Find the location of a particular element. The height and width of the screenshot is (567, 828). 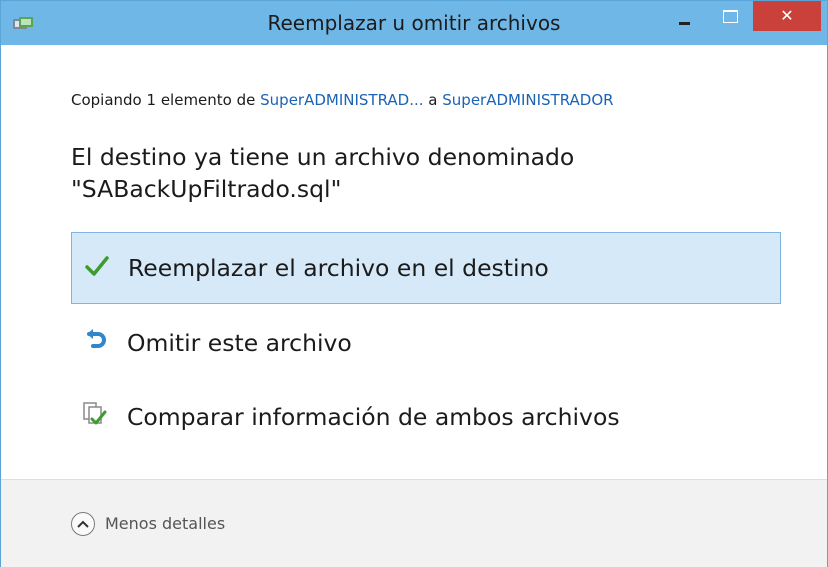

compare-files-label: Comparar información de ambos archivos is located at coordinates (373, 417).